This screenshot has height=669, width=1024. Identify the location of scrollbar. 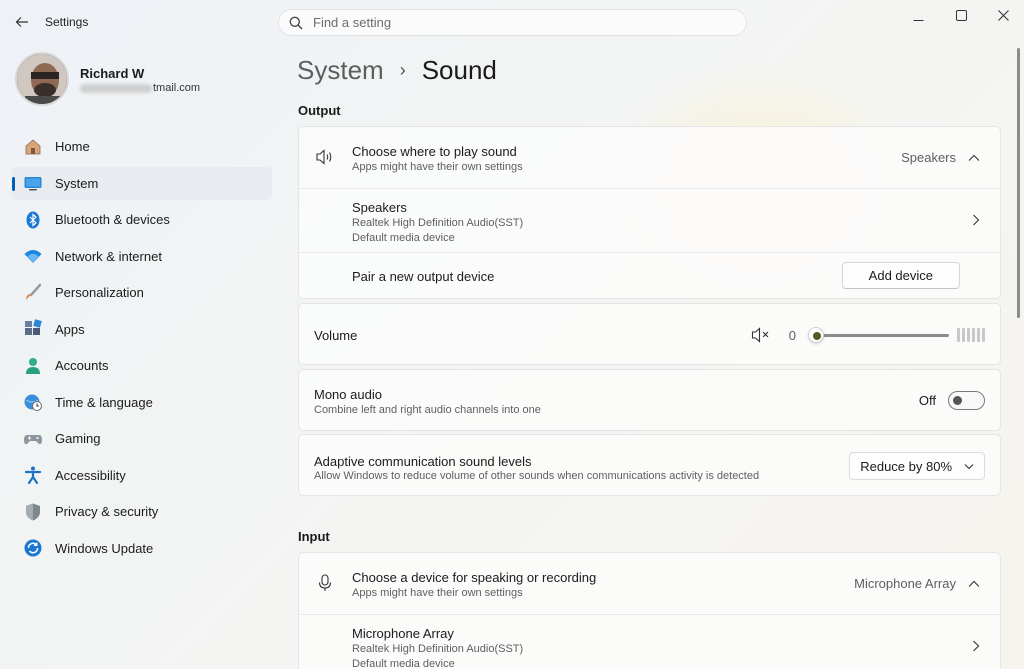
(1018, 183).